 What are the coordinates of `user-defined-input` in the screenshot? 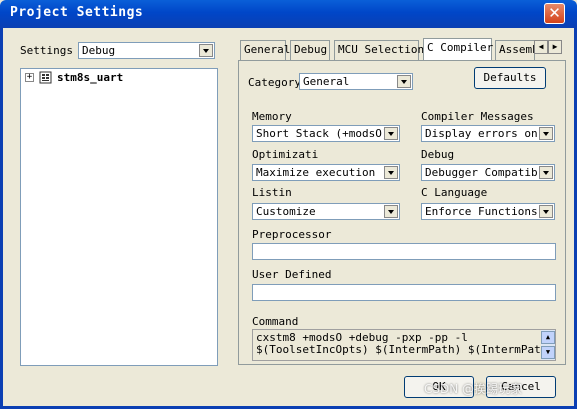 It's located at (404, 292).